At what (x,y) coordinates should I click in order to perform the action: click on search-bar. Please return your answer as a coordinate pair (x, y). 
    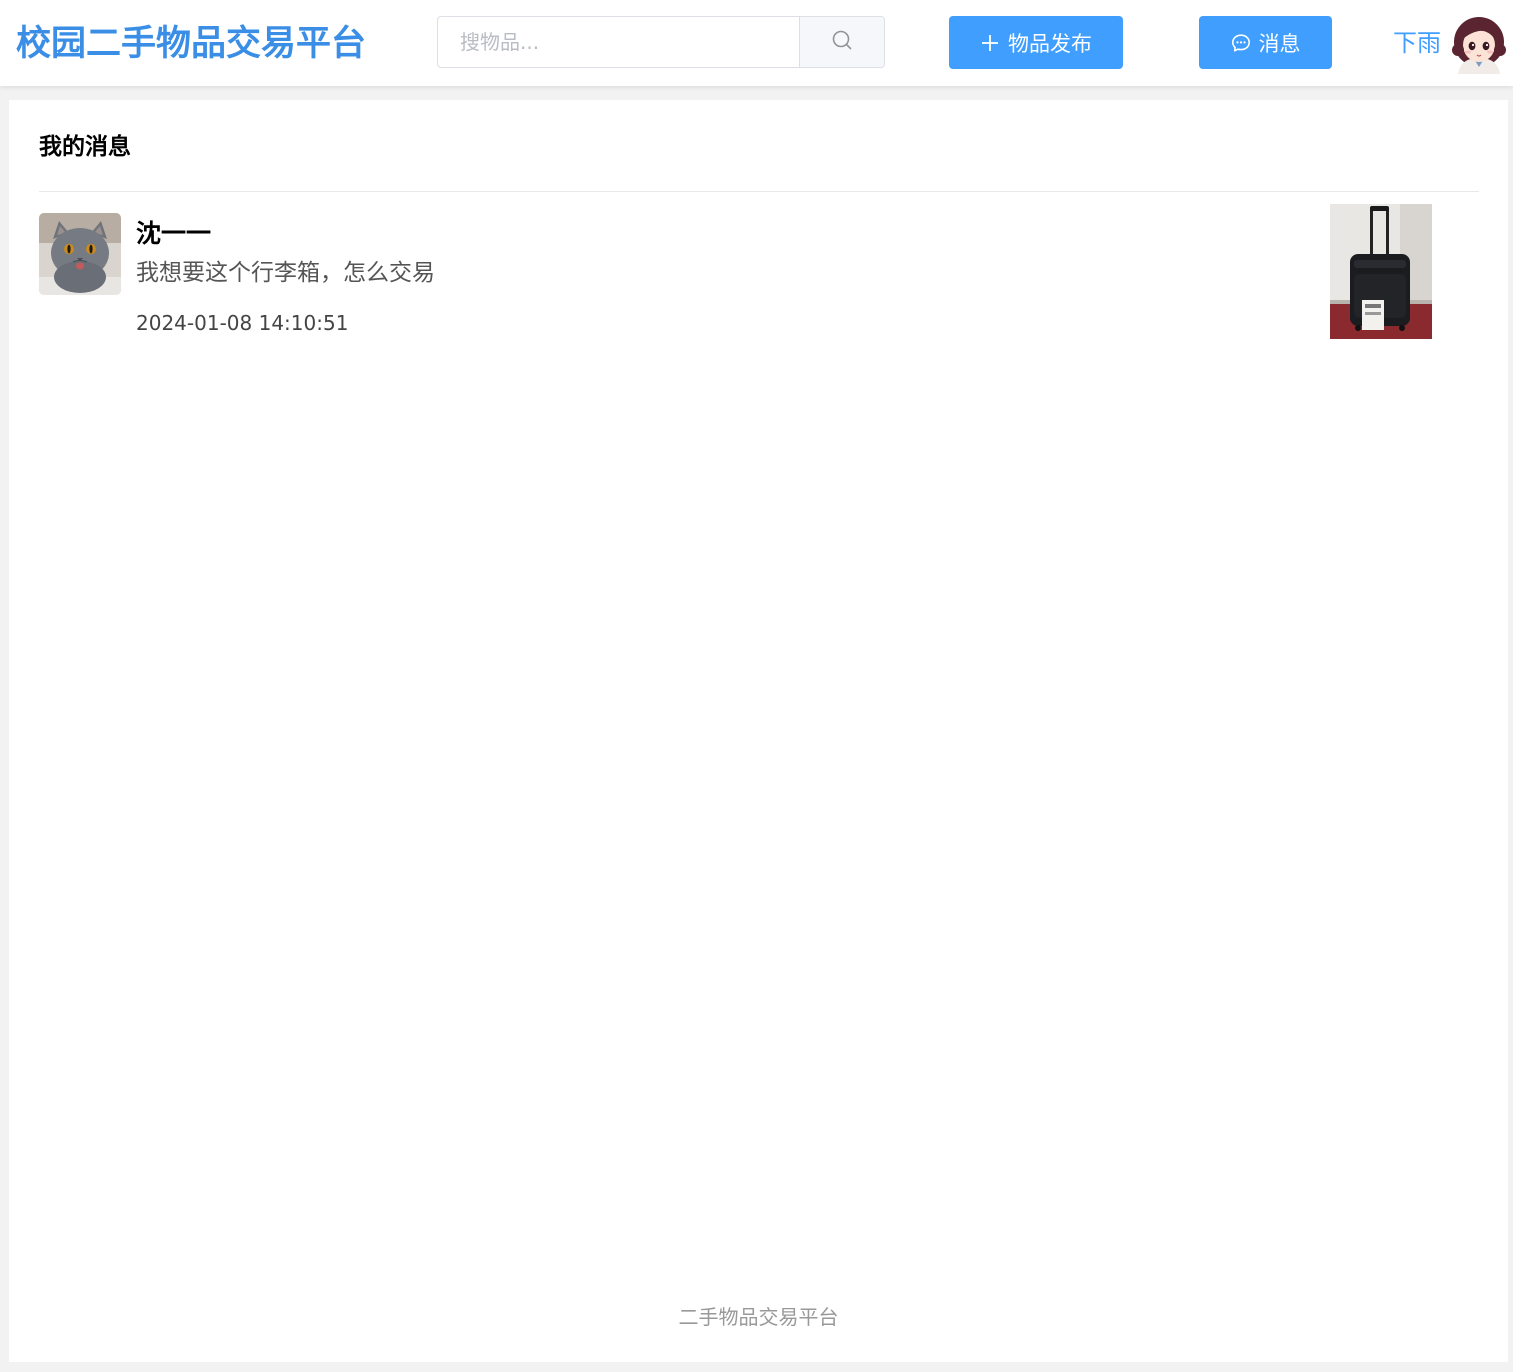
    Looking at the image, I should click on (661, 42).